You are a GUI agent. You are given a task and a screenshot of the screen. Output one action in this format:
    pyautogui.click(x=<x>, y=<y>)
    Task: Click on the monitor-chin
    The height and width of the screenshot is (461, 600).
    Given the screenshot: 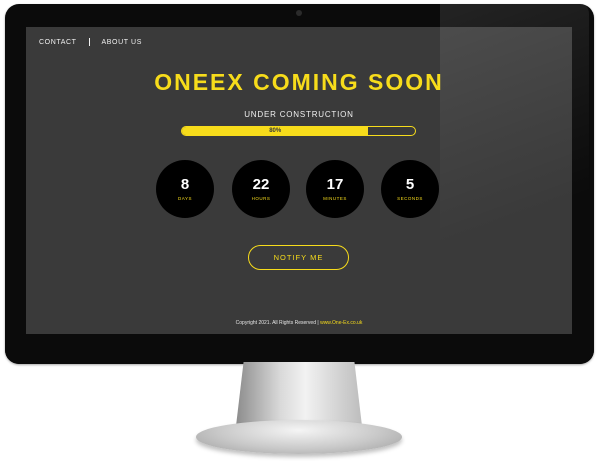 What is the action you would take?
    pyautogui.click(x=299, y=349)
    